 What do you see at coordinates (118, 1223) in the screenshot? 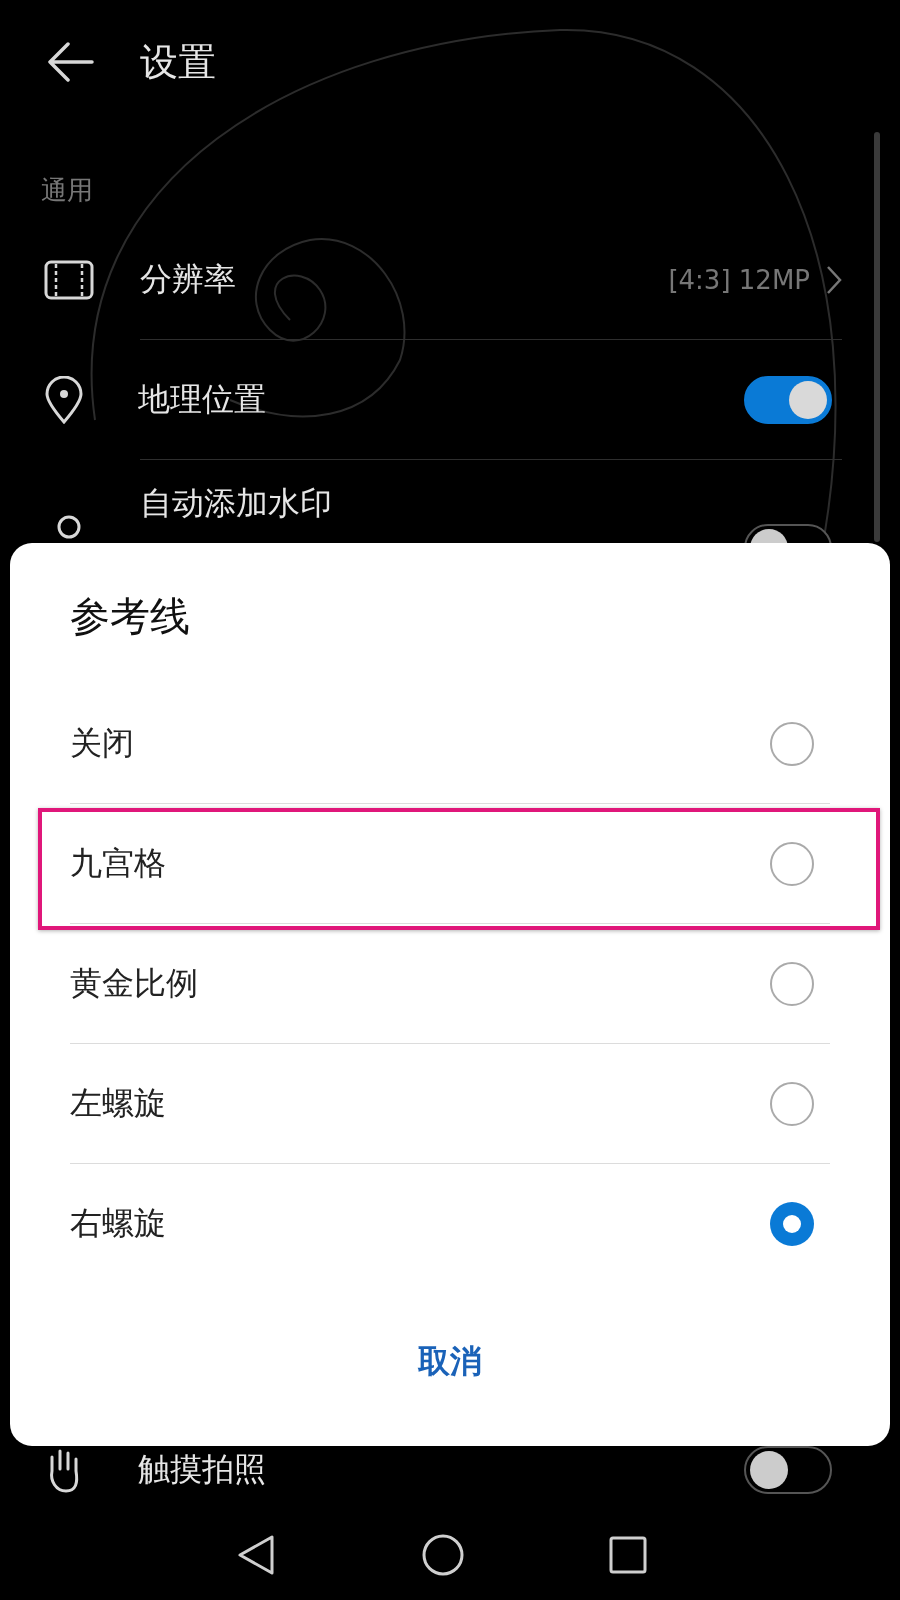
I see `option-label: 右螺旋` at bounding box center [118, 1223].